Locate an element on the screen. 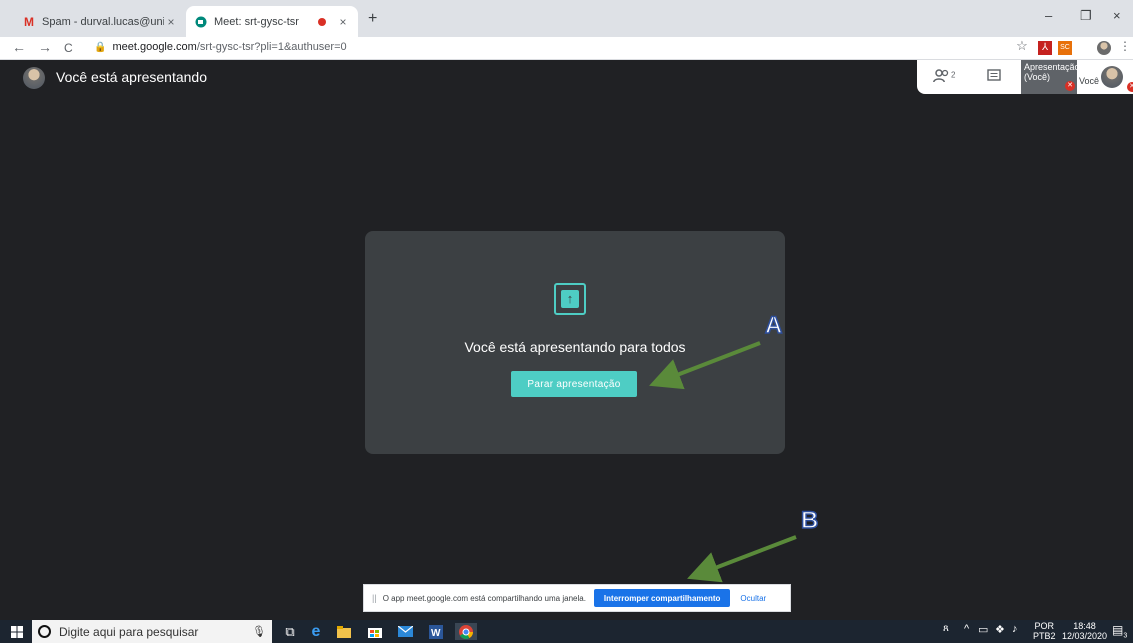  task-view-icon: ⧉ is located at coordinates (290, 631).